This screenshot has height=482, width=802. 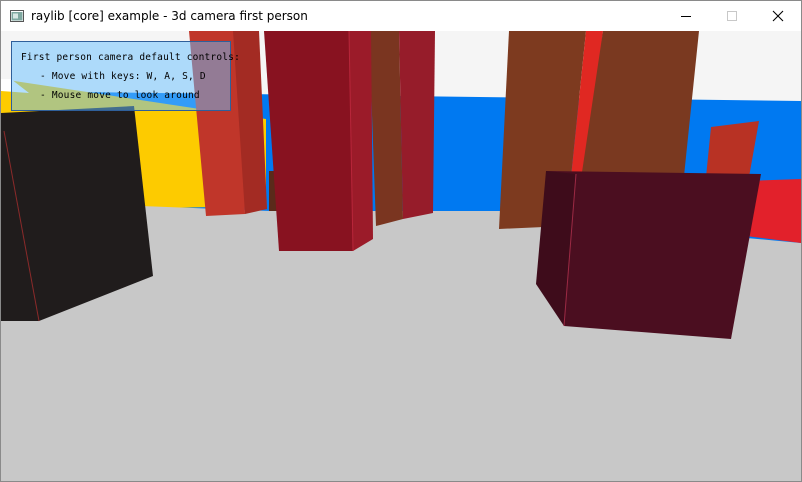 I want to click on hud-heading: First person camera default controls:, so click(x=131, y=57).